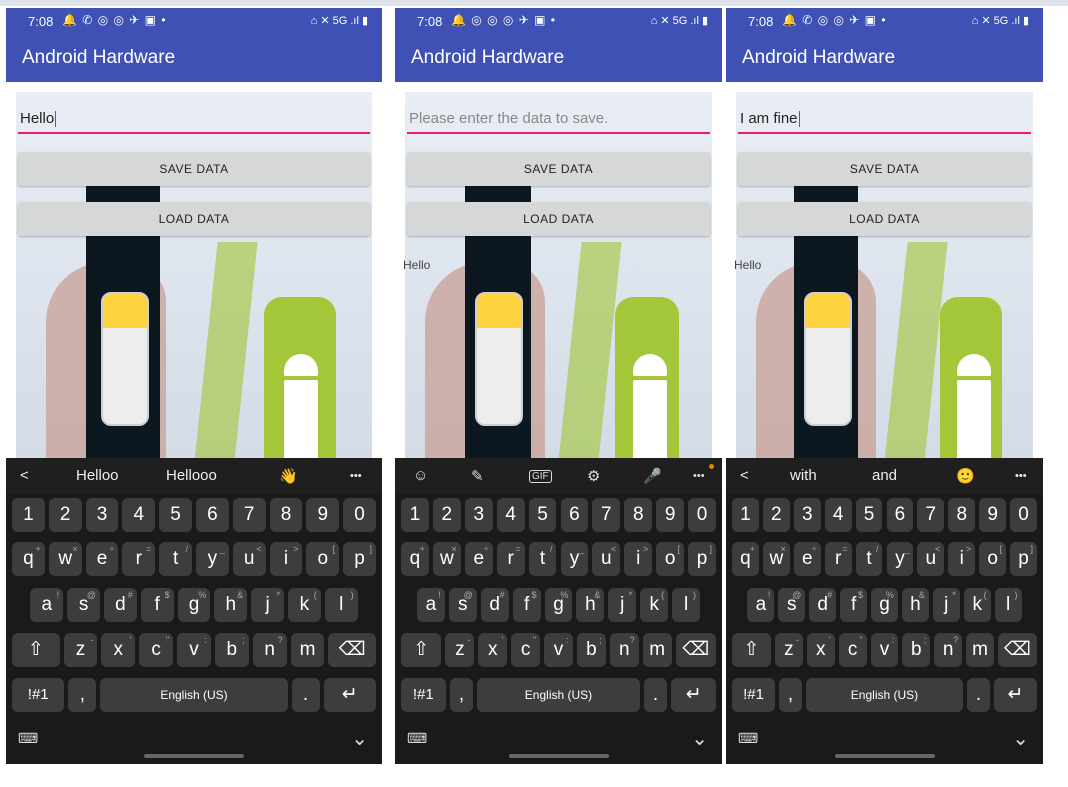 The width and height of the screenshot is (1068, 787). What do you see at coordinates (702, 559) in the screenshot?
I see `key-p: p]` at bounding box center [702, 559].